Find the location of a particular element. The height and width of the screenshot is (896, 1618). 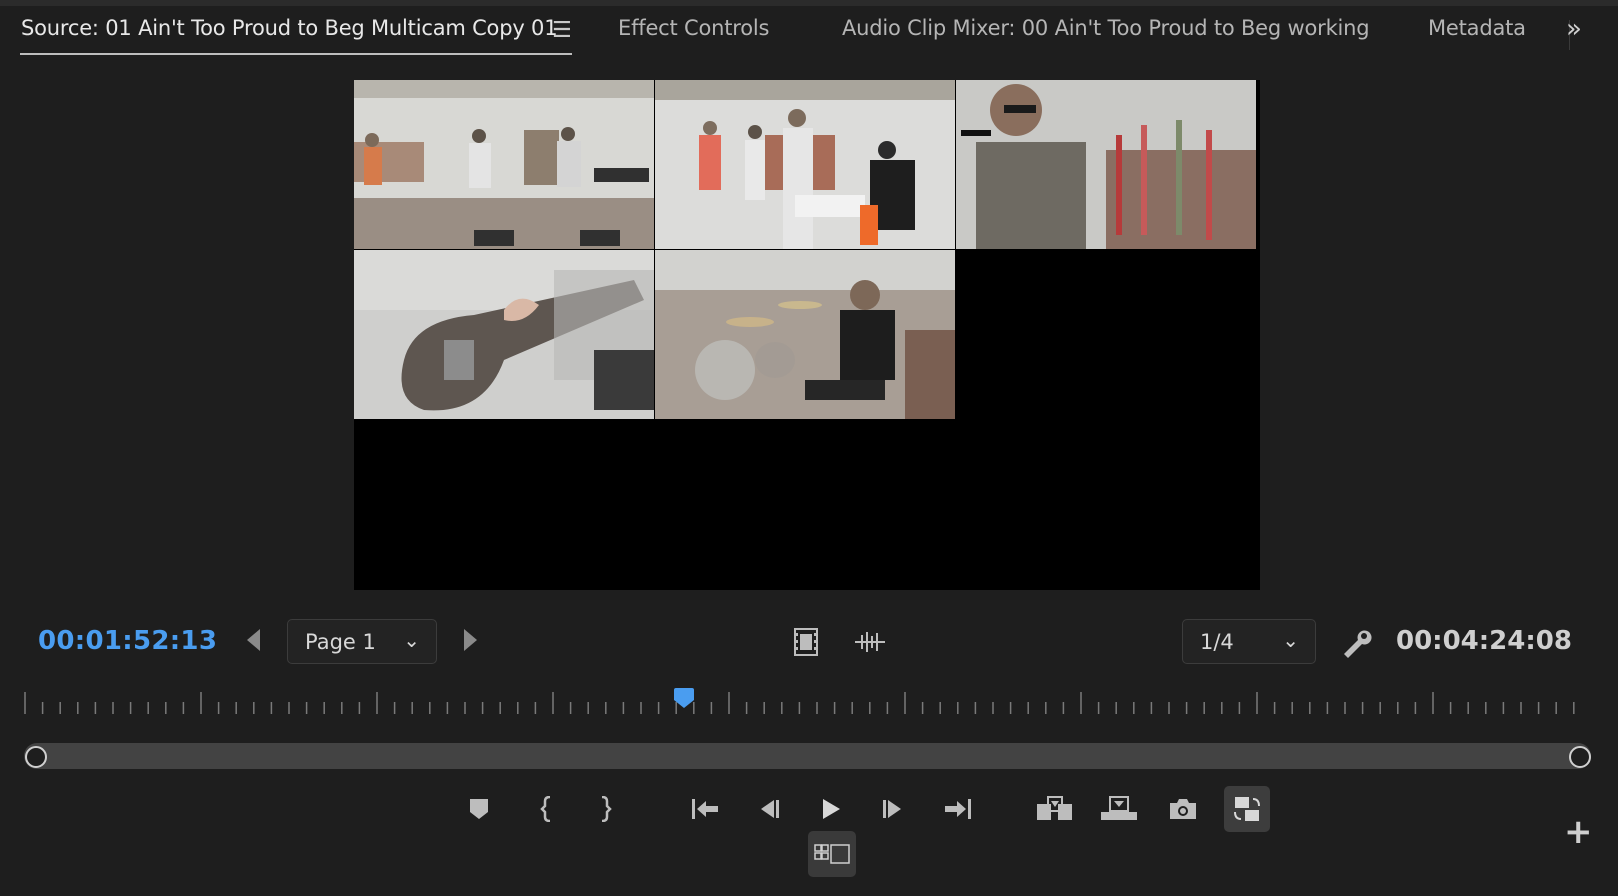

zoom-handle-right is located at coordinates (1580, 757).